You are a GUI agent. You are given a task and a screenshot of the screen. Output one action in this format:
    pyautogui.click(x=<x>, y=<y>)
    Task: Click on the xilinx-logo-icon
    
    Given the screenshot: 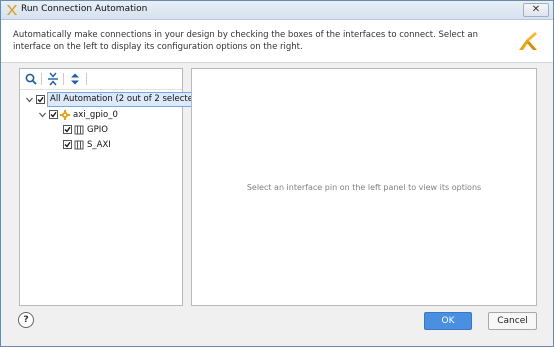 What is the action you would take?
    pyautogui.click(x=528, y=41)
    